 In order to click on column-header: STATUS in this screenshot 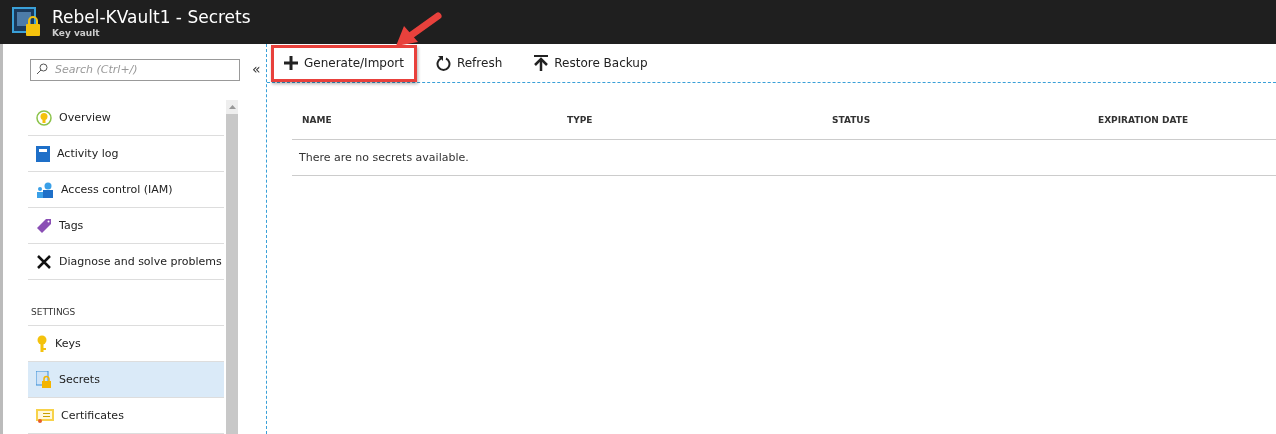, I will do `click(852, 120)`.